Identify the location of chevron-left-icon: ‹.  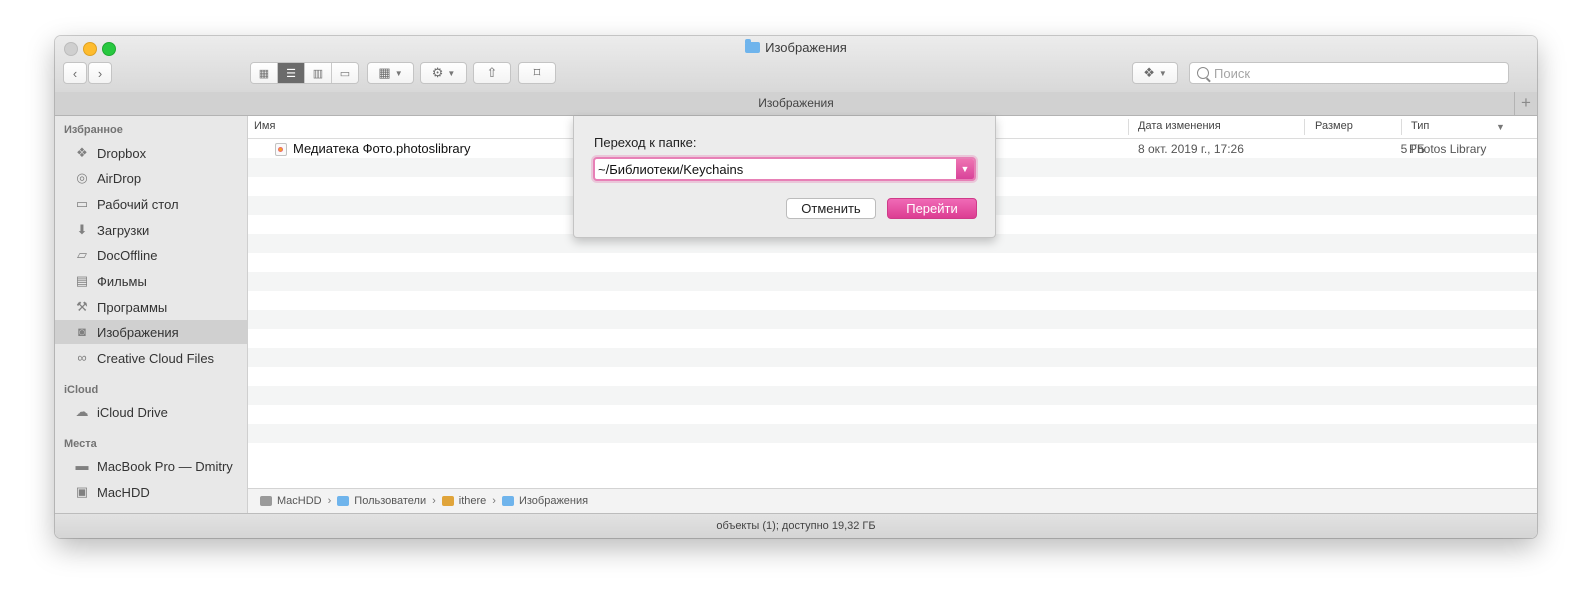
(75, 73).